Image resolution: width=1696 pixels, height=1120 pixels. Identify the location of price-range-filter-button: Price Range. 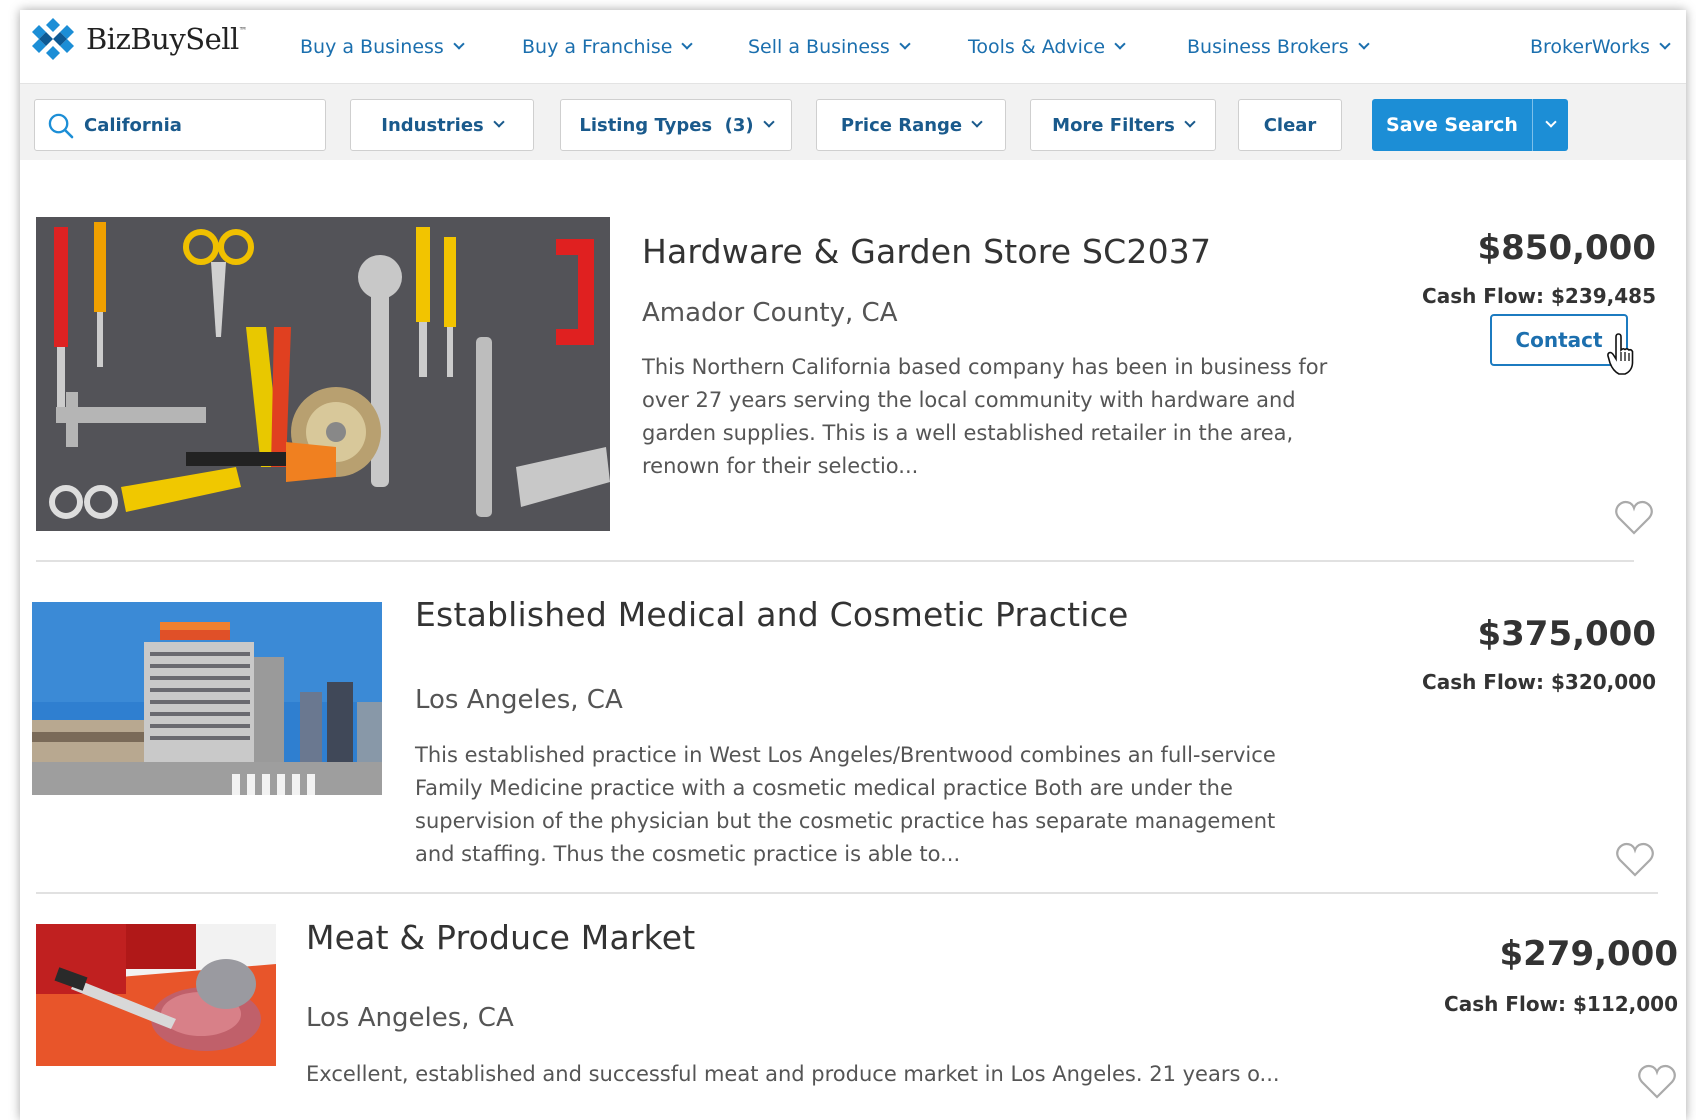
(911, 125).